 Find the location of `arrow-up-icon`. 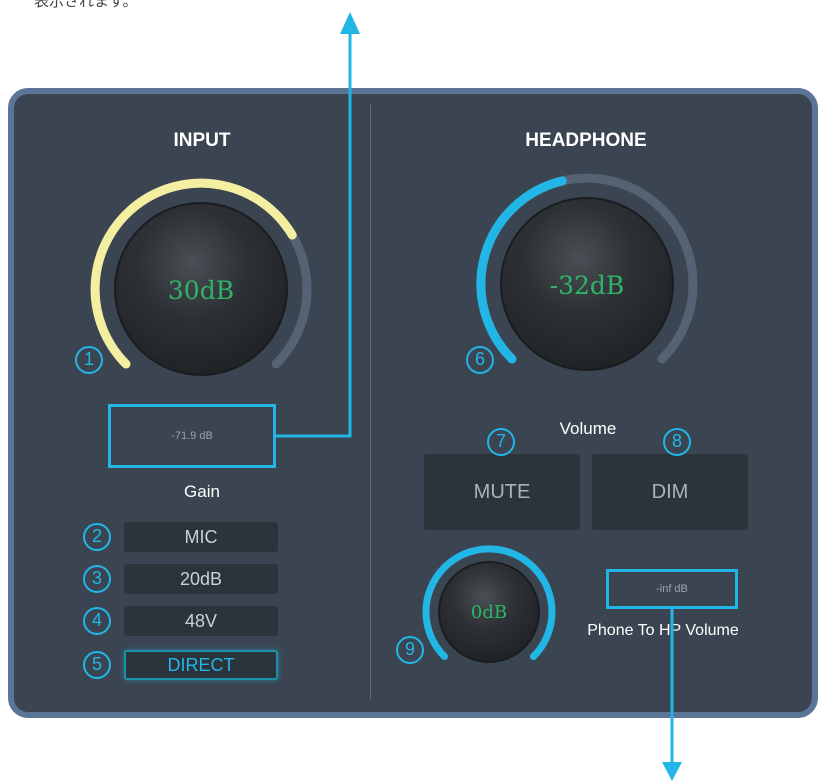

arrow-up-icon is located at coordinates (350, 23).